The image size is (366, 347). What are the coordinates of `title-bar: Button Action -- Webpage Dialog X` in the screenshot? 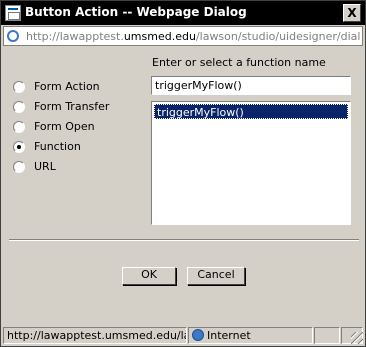 It's located at (183, 13).